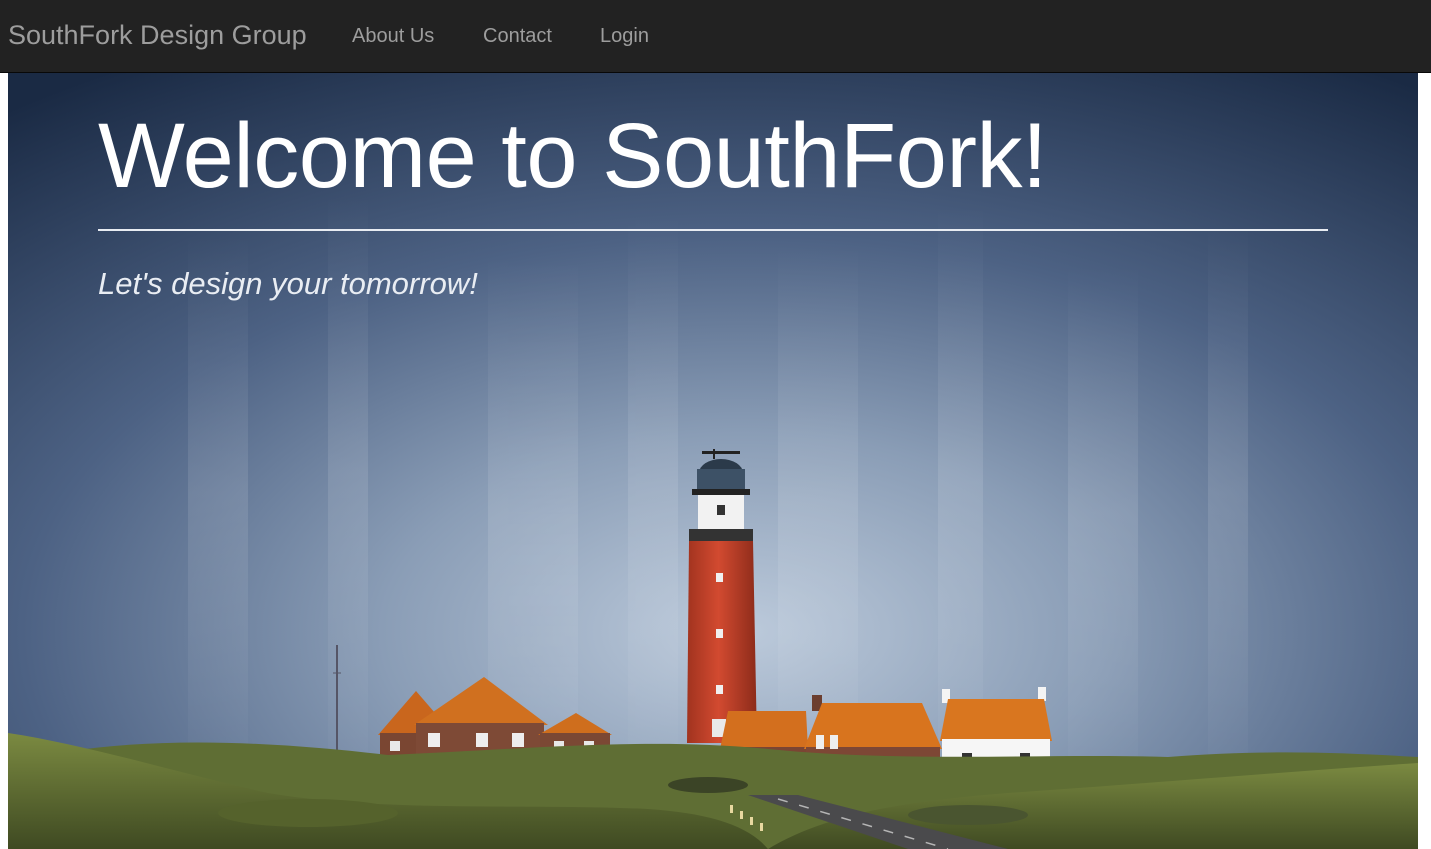 The width and height of the screenshot is (1431, 849). Describe the element at coordinates (157, 35) in the screenshot. I see `brand-link: SouthFork Design Group` at that location.